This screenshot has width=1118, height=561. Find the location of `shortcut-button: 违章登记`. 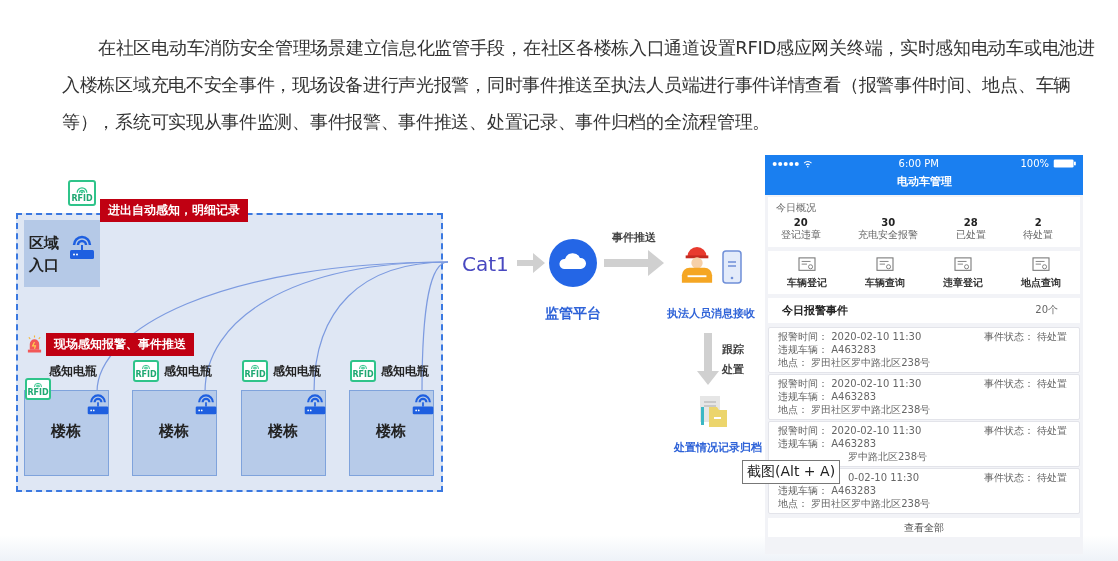

shortcut-button: 违章登记 is located at coordinates (963, 273).